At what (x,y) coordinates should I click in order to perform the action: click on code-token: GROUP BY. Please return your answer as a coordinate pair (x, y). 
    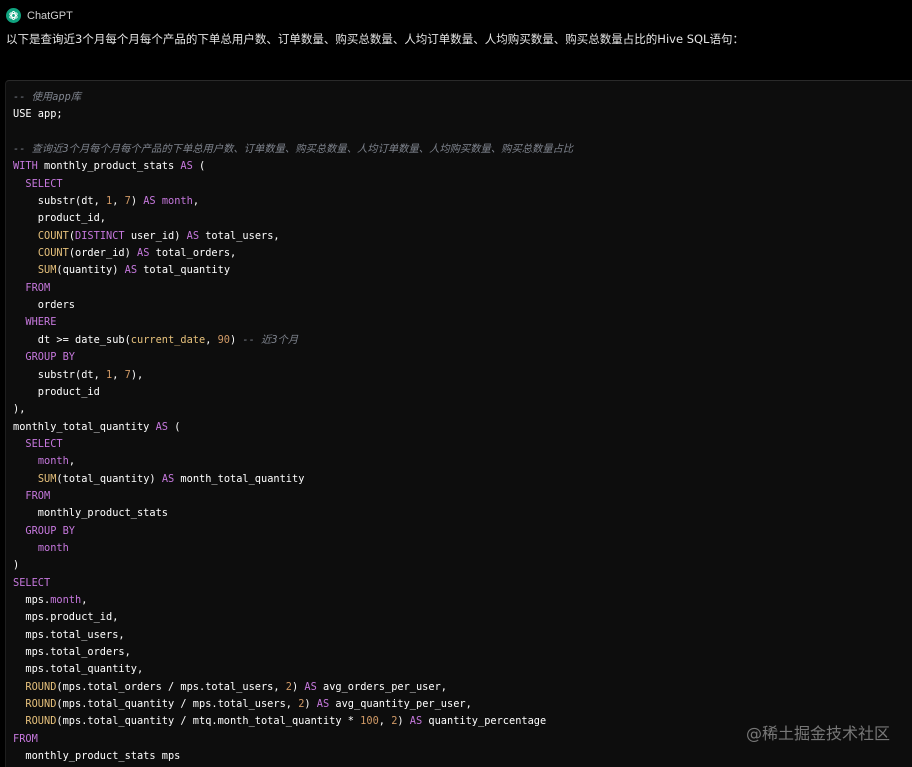
    Looking at the image, I should click on (50, 357).